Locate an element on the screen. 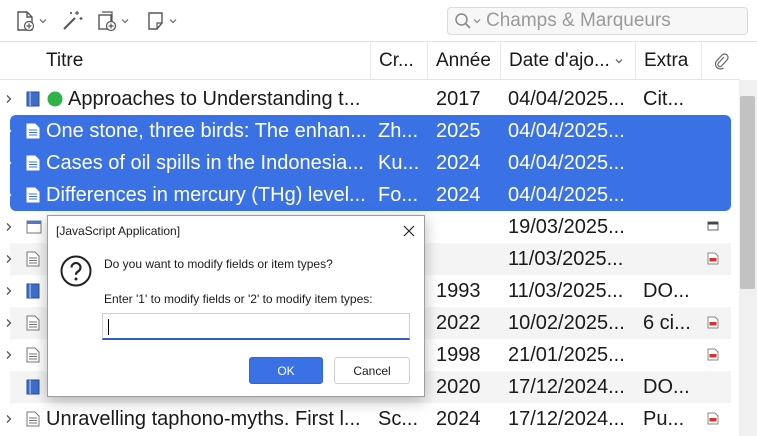 This screenshot has height=436, width=757. magic-wand-button is located at coordinates (72, 21).